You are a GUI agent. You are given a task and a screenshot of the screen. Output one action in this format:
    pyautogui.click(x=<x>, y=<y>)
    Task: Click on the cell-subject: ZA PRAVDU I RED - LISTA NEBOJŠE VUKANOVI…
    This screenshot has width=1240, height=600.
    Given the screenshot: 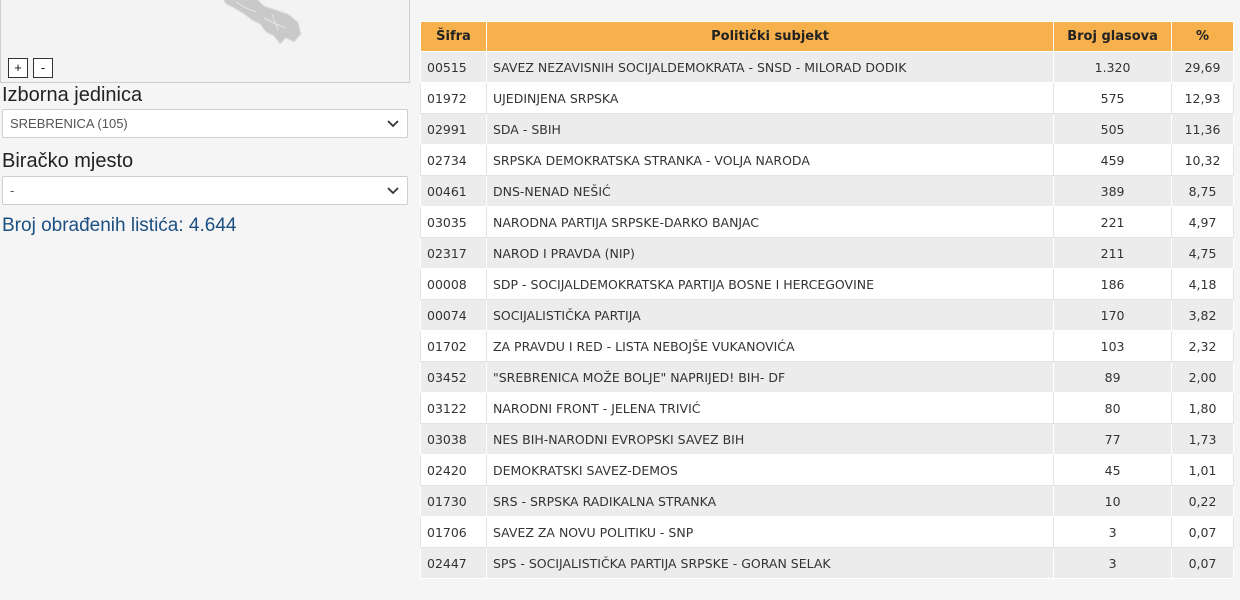 What is the action you would take?
    pyautogui.click(x=770, y=346)
    